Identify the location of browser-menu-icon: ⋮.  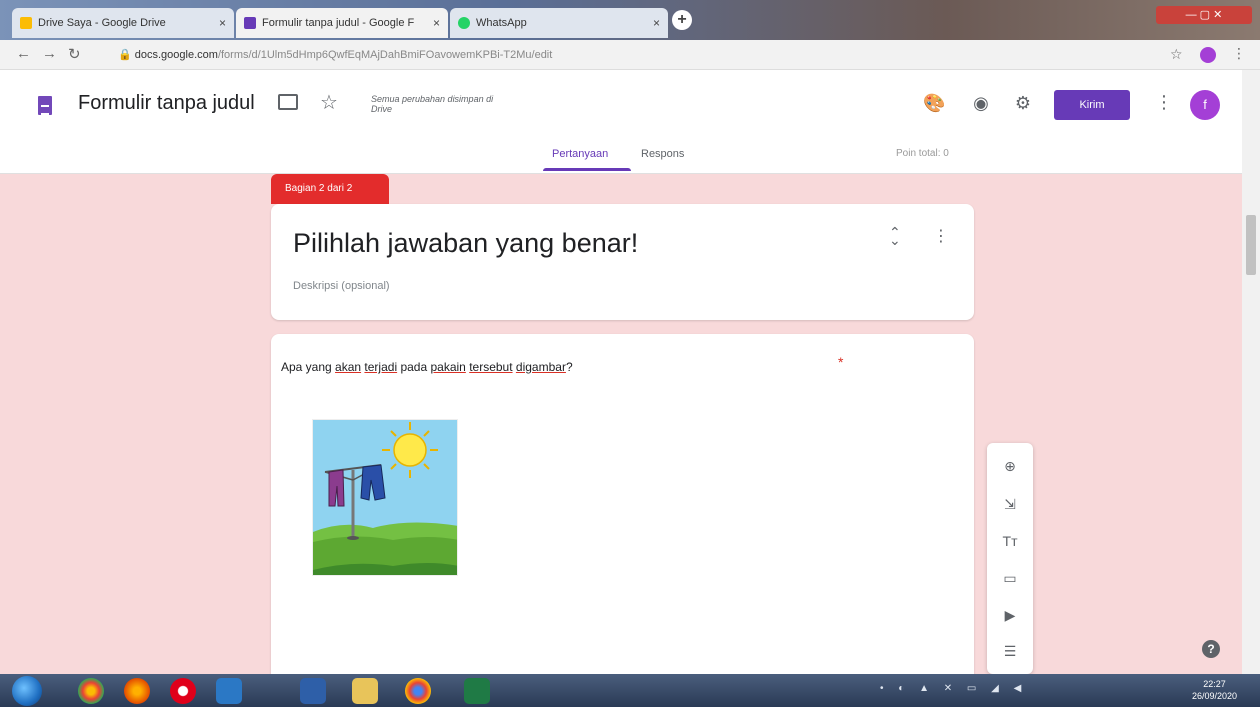
(1239, 53).